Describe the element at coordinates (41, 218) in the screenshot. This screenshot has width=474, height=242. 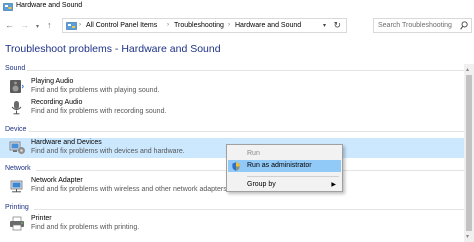
I see `item-name: Printer` at that location.